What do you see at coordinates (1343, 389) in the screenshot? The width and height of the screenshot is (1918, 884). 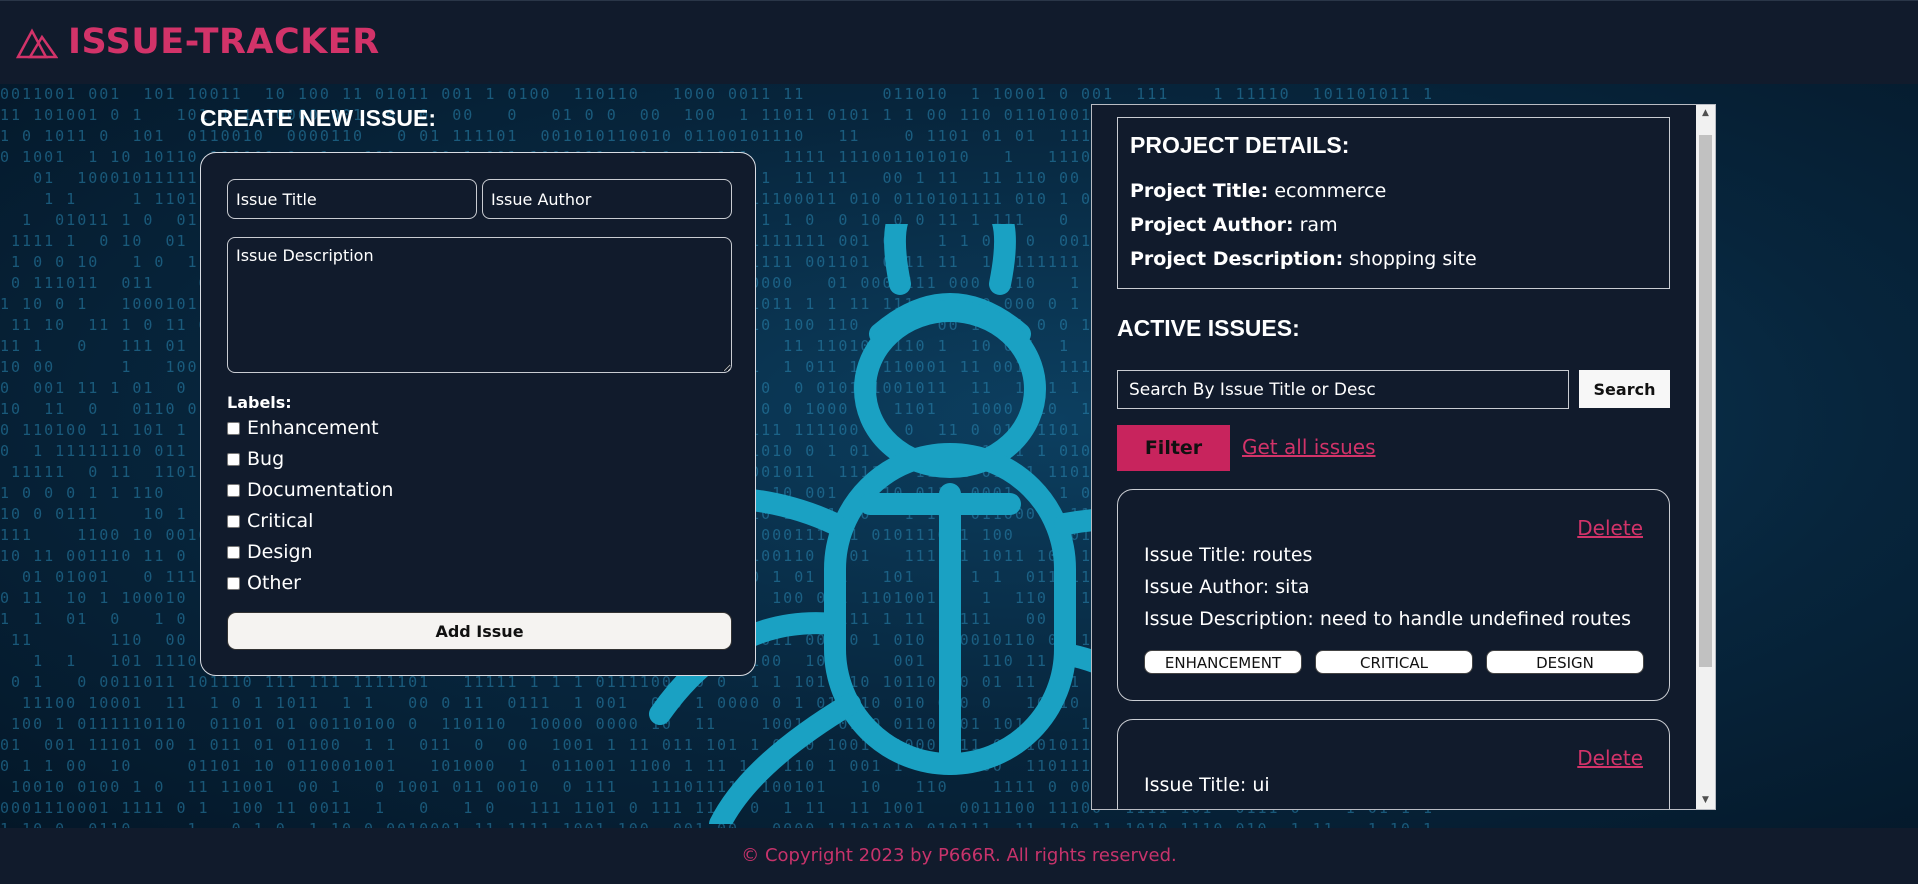 I see `search-input` at bounding box center [1343, 389].